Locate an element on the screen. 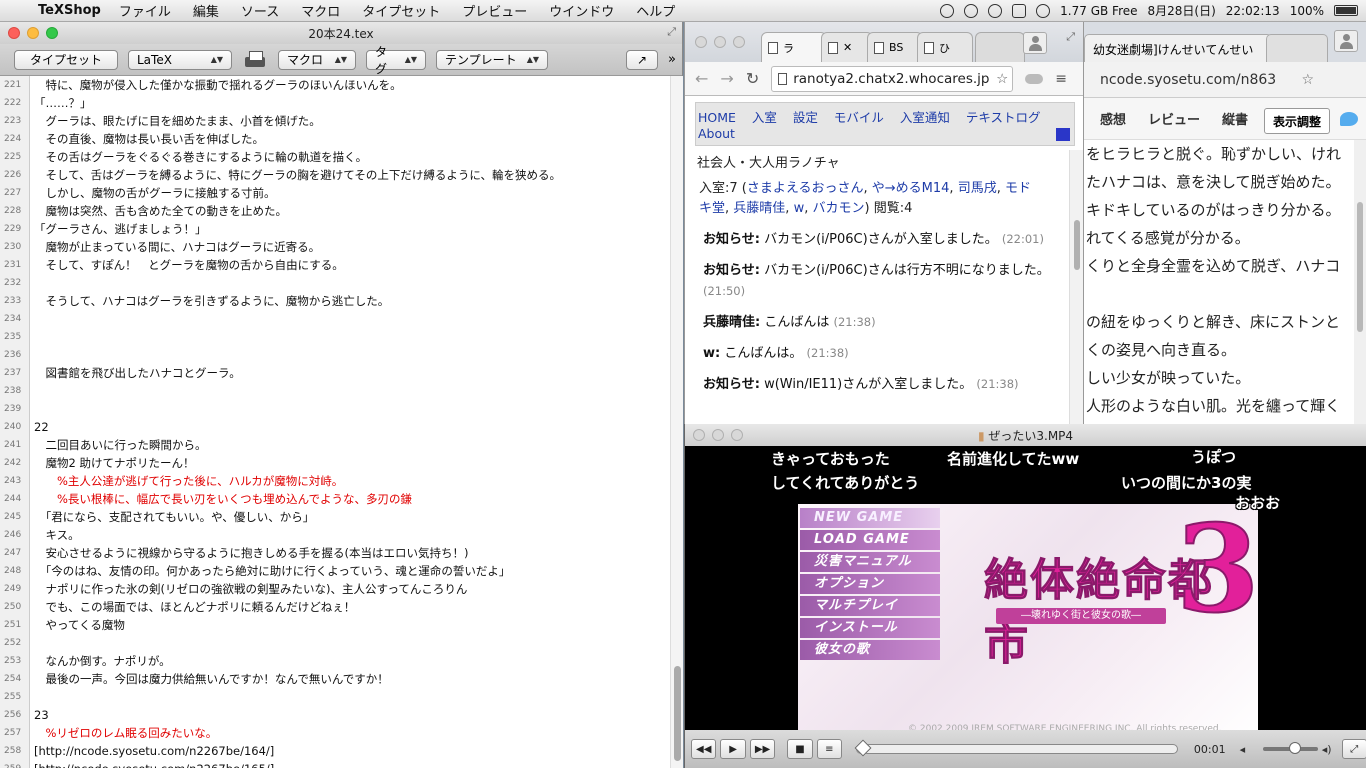  fast-forward-button: ▶▶ is located at coordinates (762, 749).